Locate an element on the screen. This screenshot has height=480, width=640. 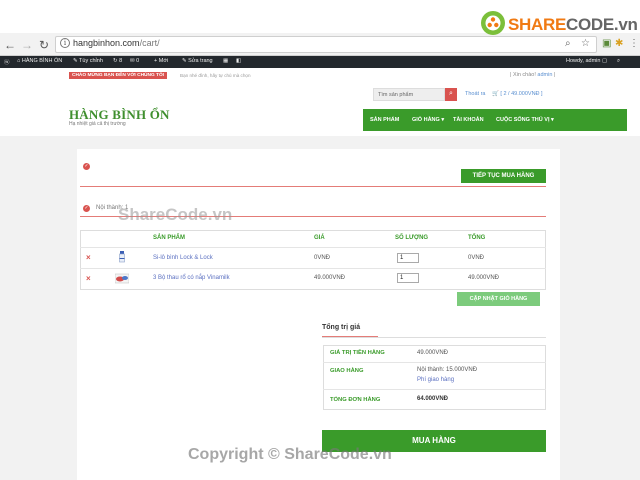
bookmark-star-icon: ☆ is located at coordinates (585, 43).